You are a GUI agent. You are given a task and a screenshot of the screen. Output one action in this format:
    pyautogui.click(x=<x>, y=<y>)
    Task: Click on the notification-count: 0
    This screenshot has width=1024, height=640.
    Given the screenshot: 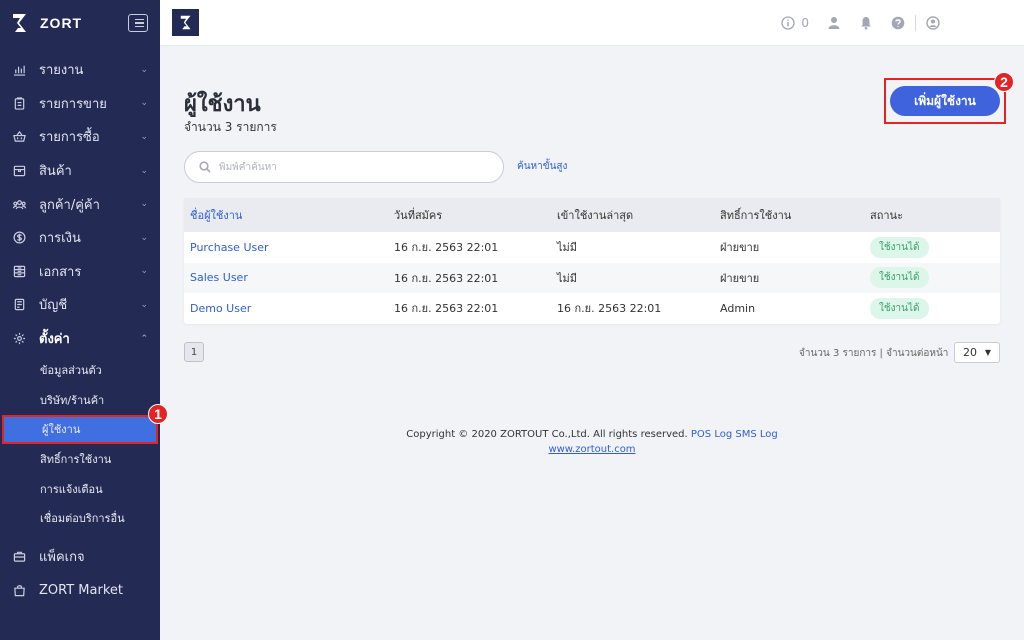 What is the action you would take?
    pyautogui.click(x=805, y=22)
    